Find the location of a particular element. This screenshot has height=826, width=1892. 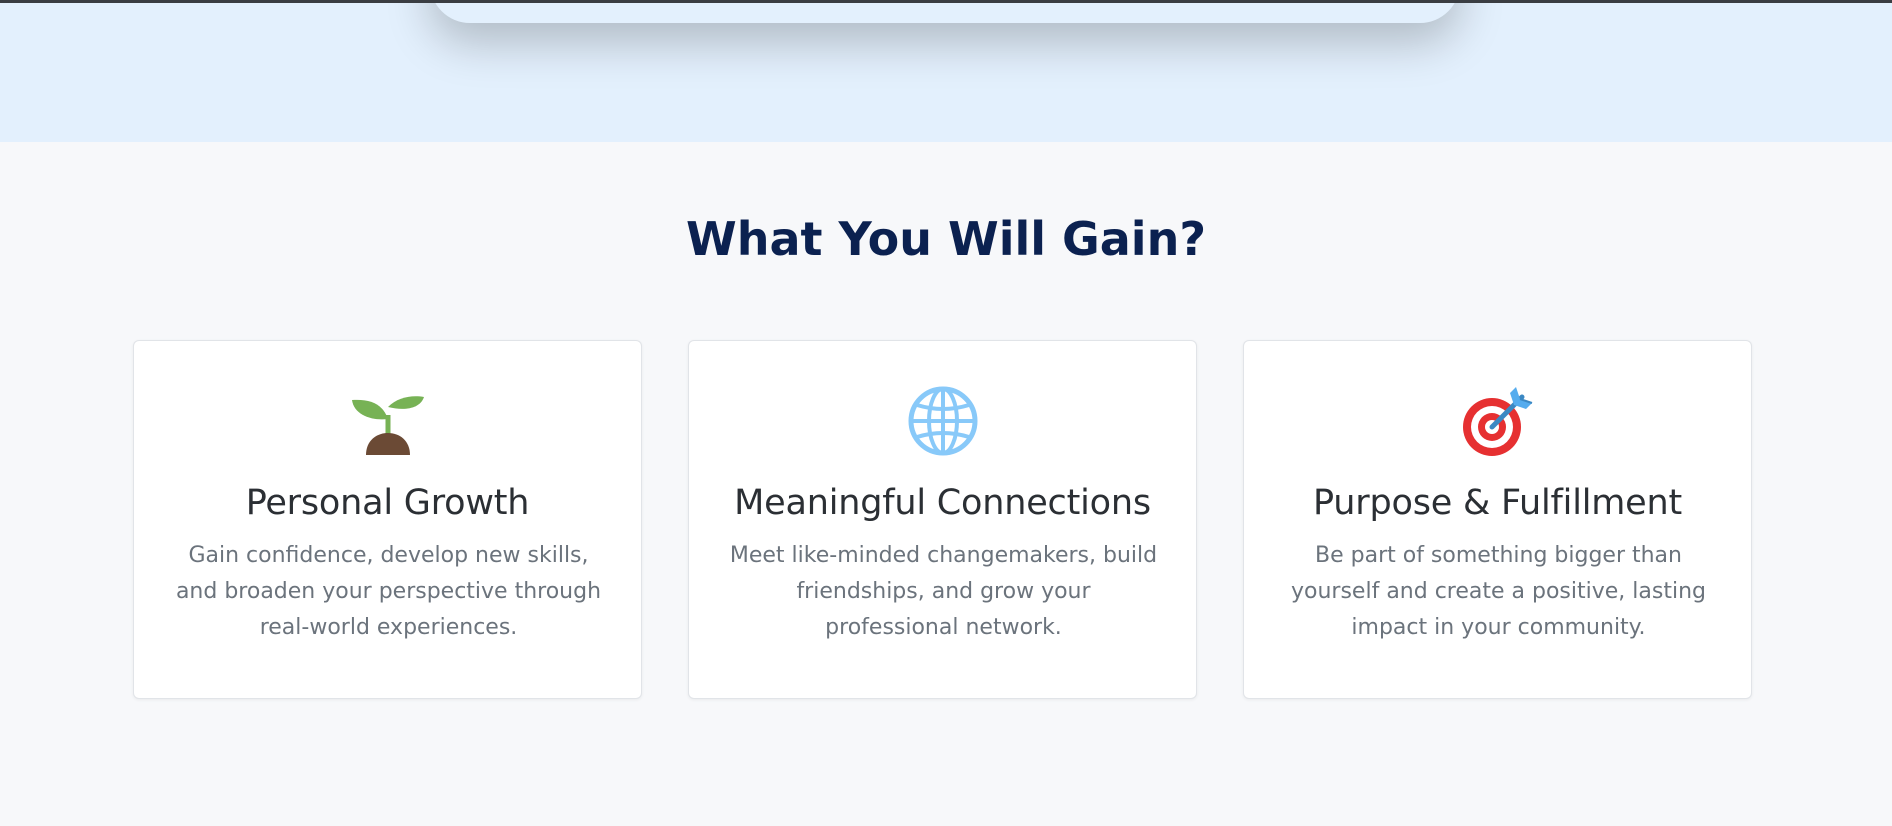

card-title: Purpose & Fulfillment is located at coordinates (1497, 503).